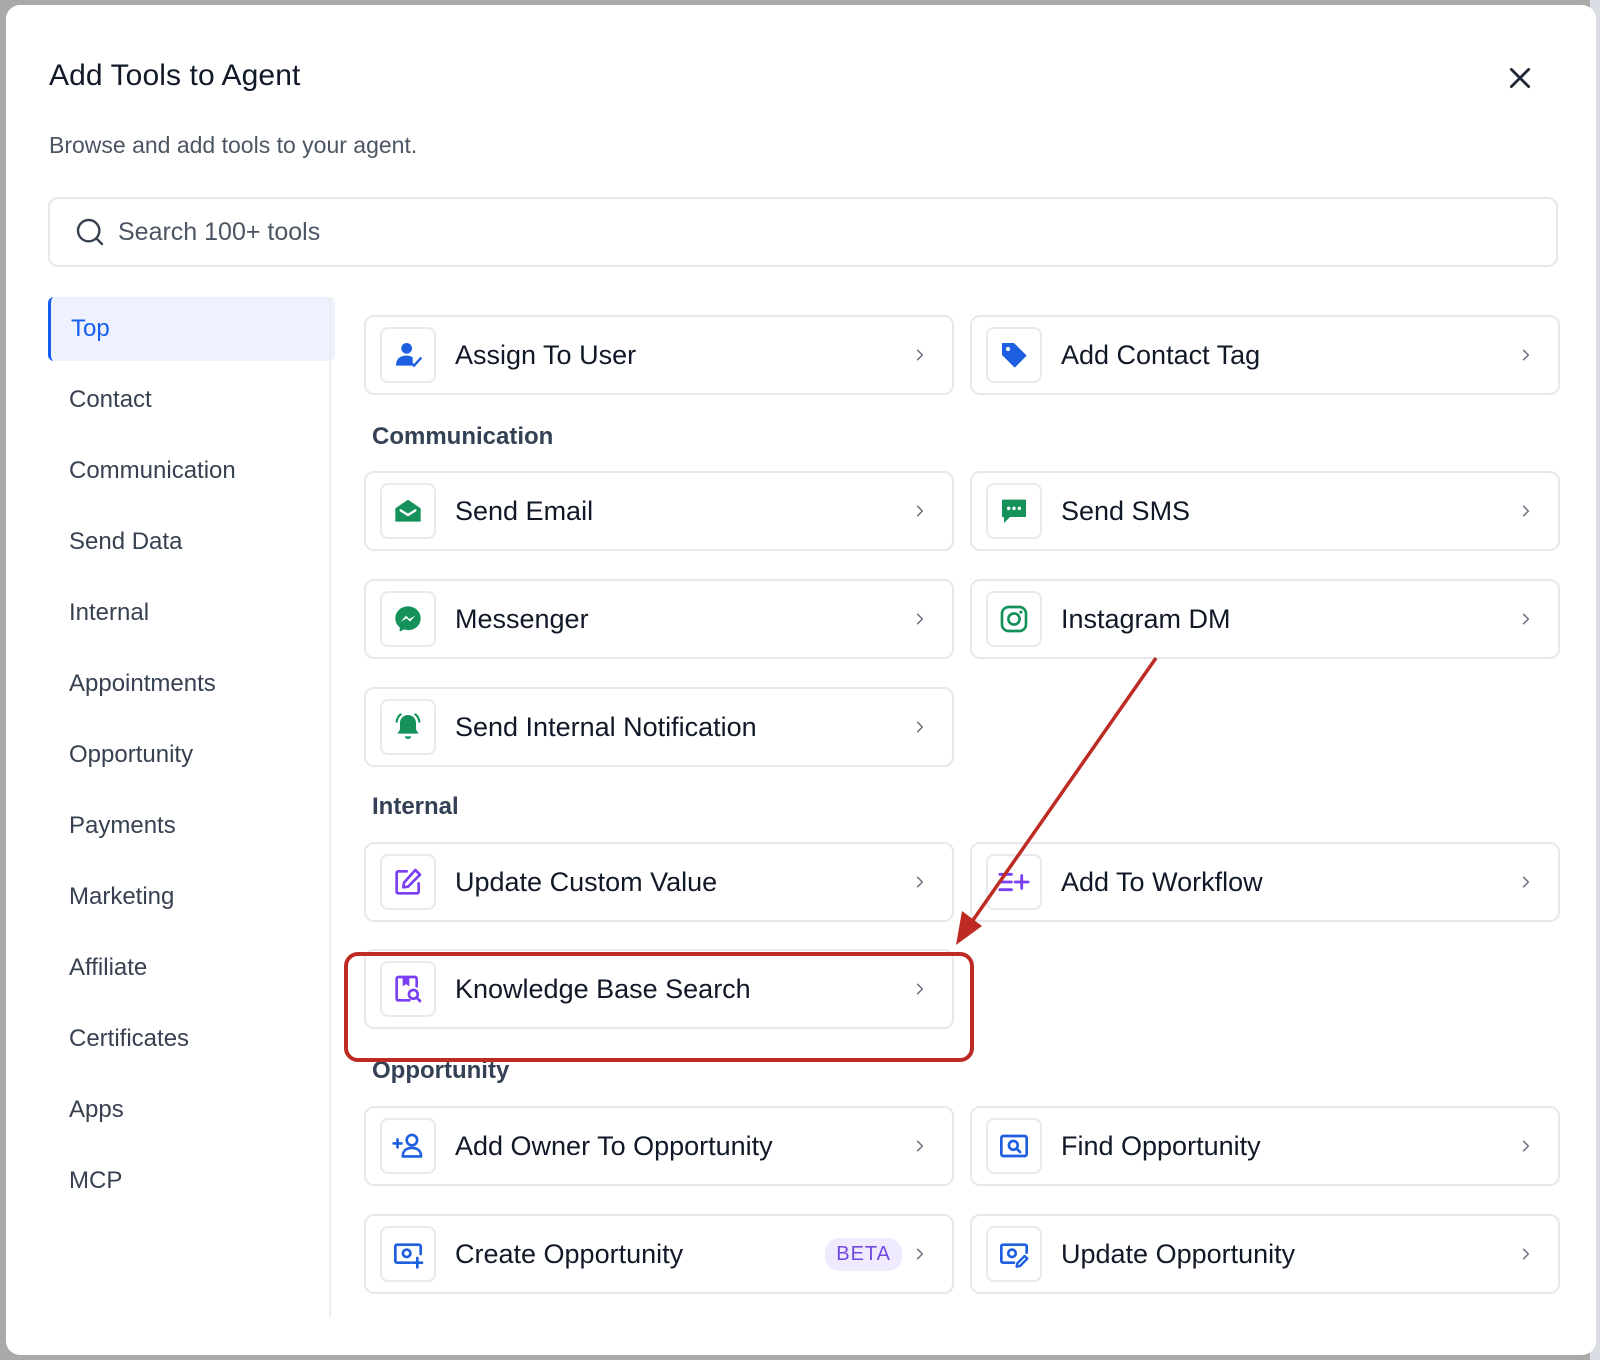 The width and height of the screenshot is (1600, 1360). What do you see at coordinates (1014, 1255) in the screenshot?
I see `update-opportunity-icon` at bounding box center [1014, 1255].